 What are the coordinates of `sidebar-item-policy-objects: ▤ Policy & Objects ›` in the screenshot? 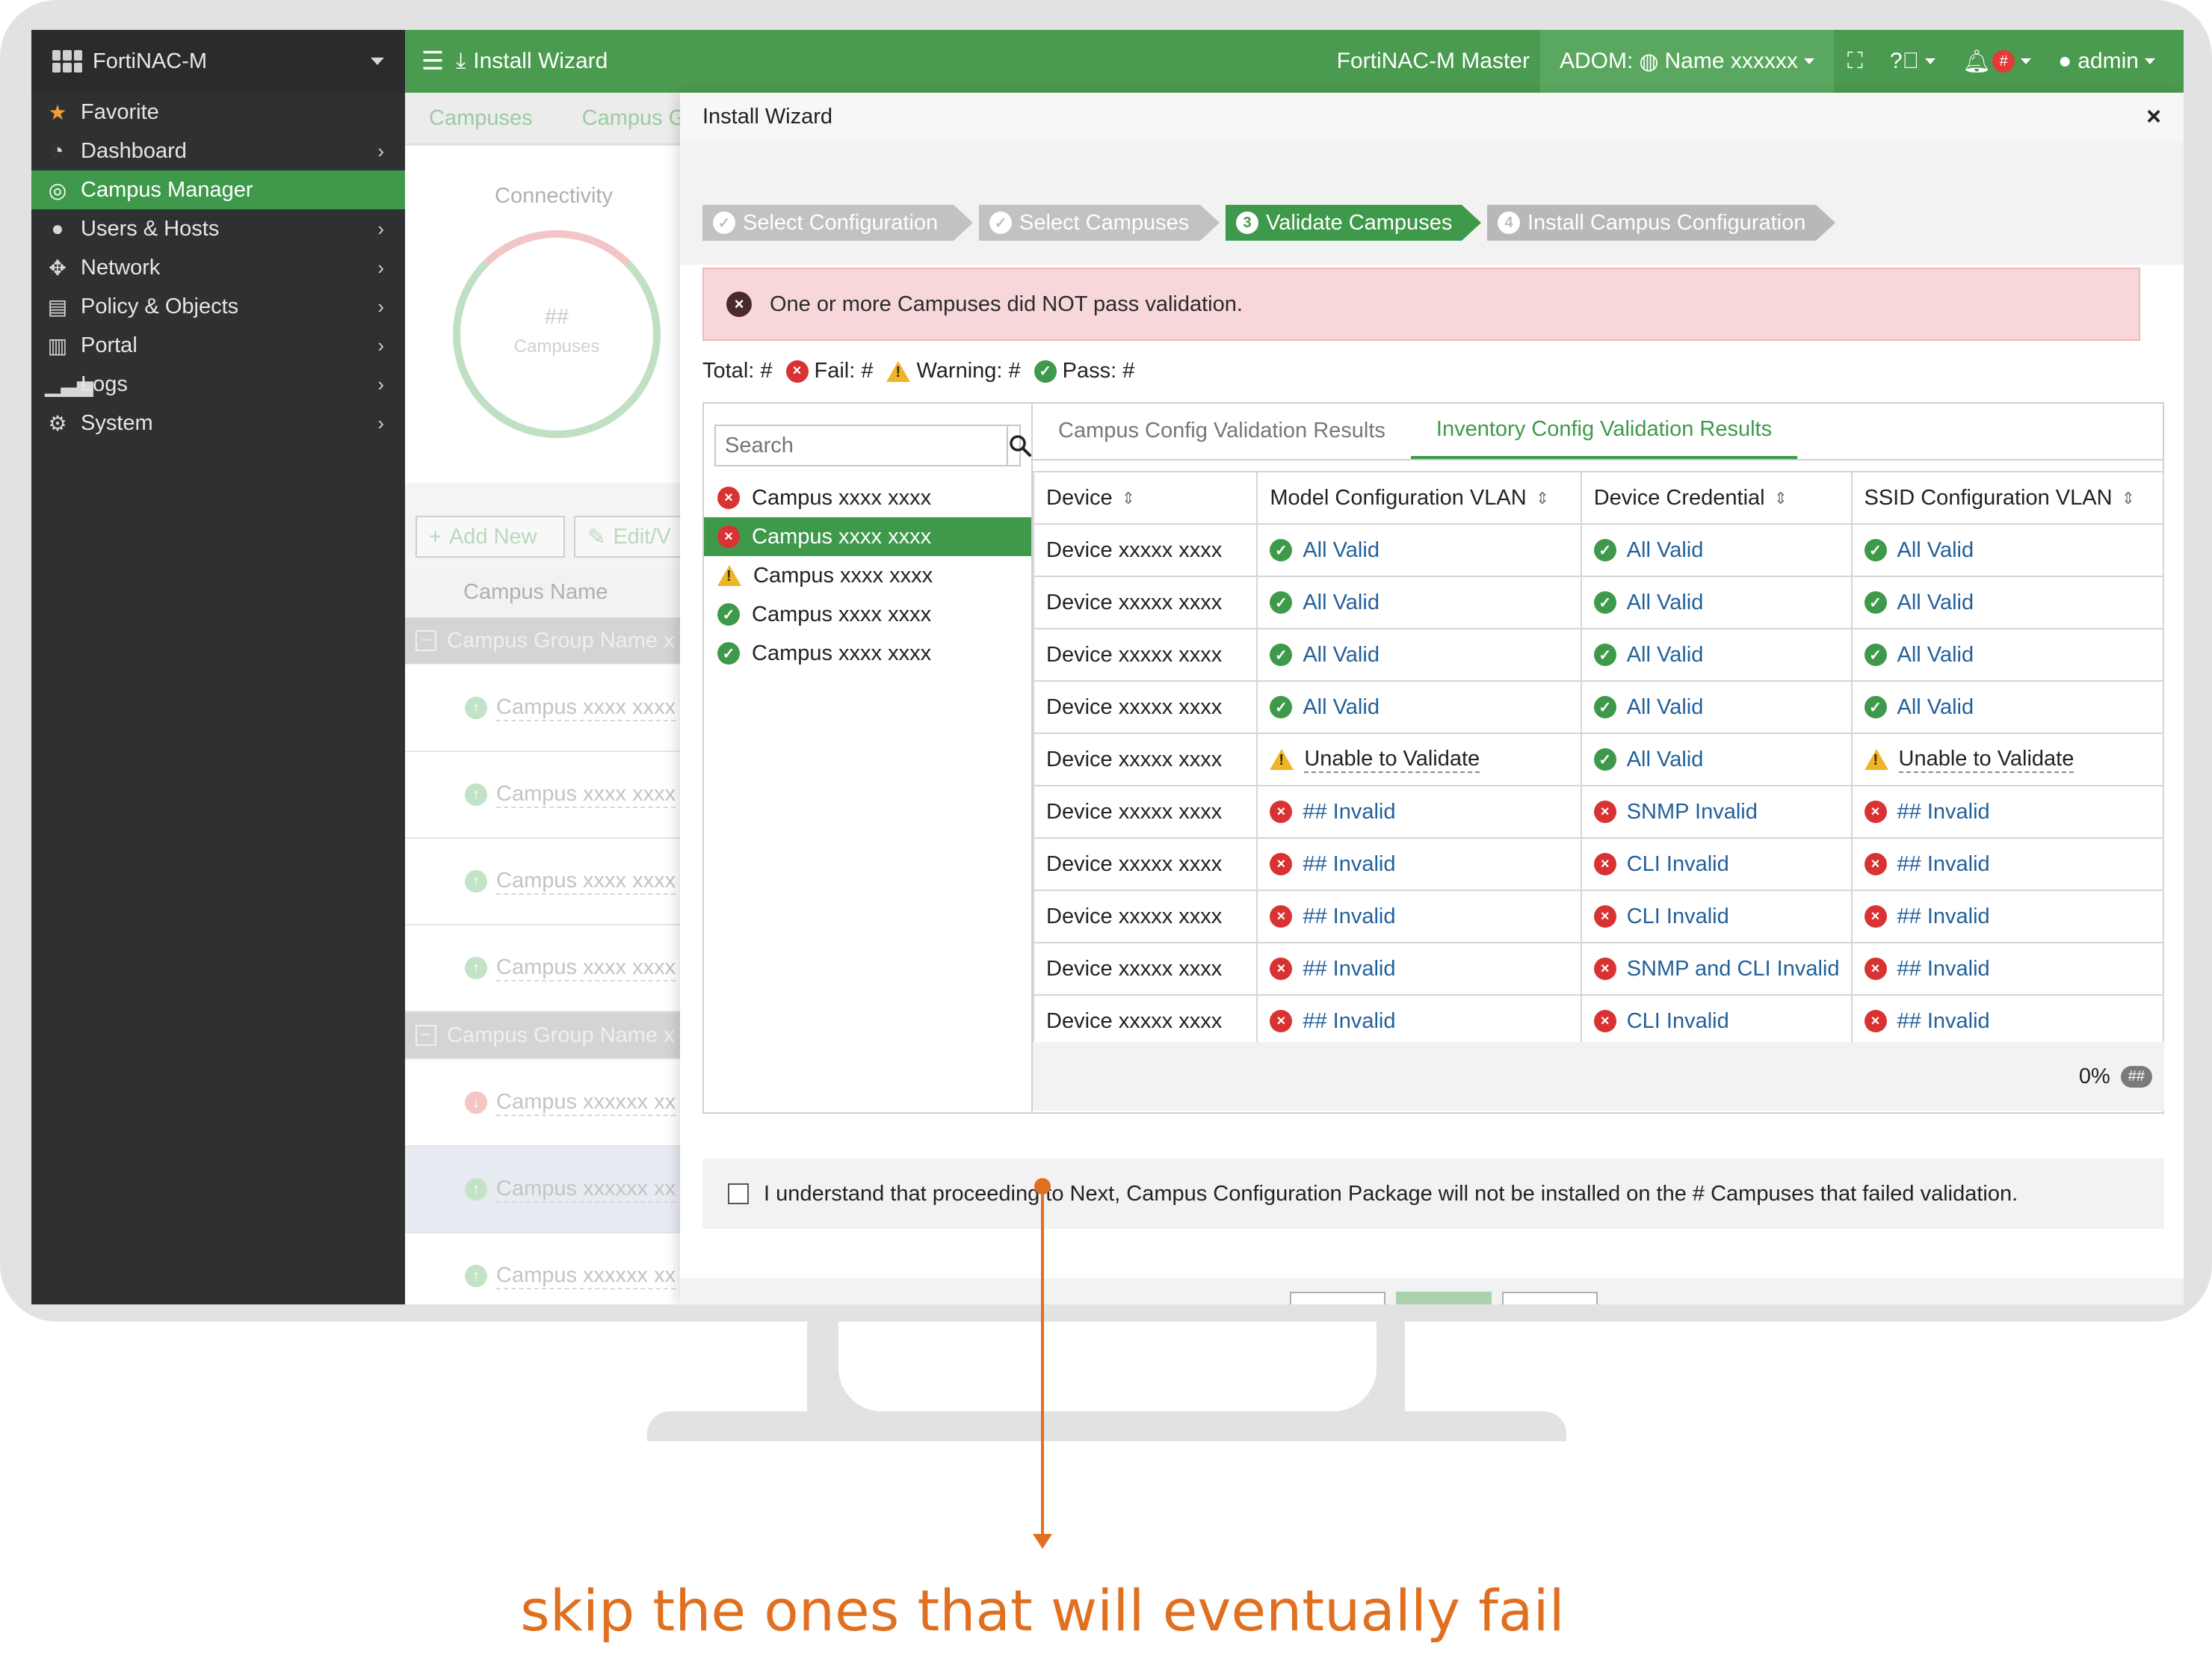 It's located at (218, 307).